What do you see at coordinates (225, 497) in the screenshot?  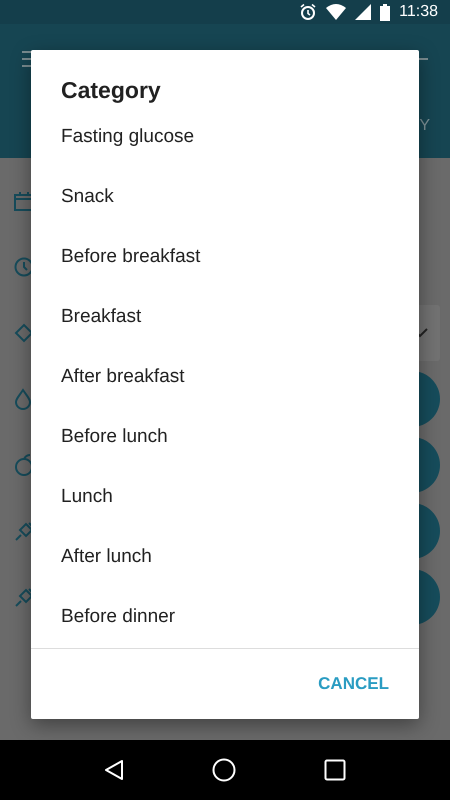 I see `category-option: Lunch` at bounding box center [225, 497].